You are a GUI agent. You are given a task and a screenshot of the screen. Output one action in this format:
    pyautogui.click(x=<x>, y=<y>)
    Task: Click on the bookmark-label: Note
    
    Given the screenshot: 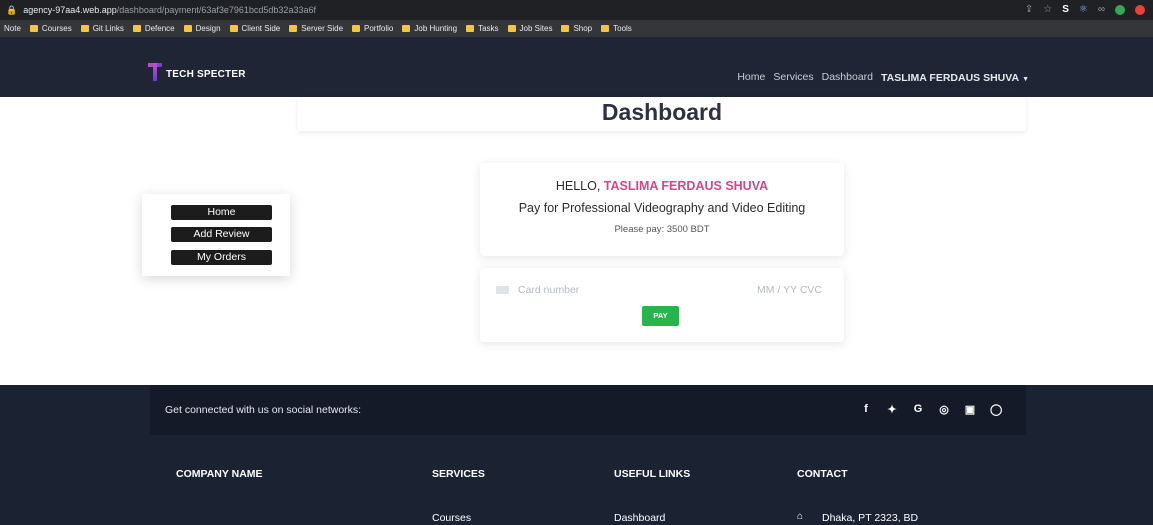 What is the action you would take?
    pyautogui.click(x=12, y=28)
    